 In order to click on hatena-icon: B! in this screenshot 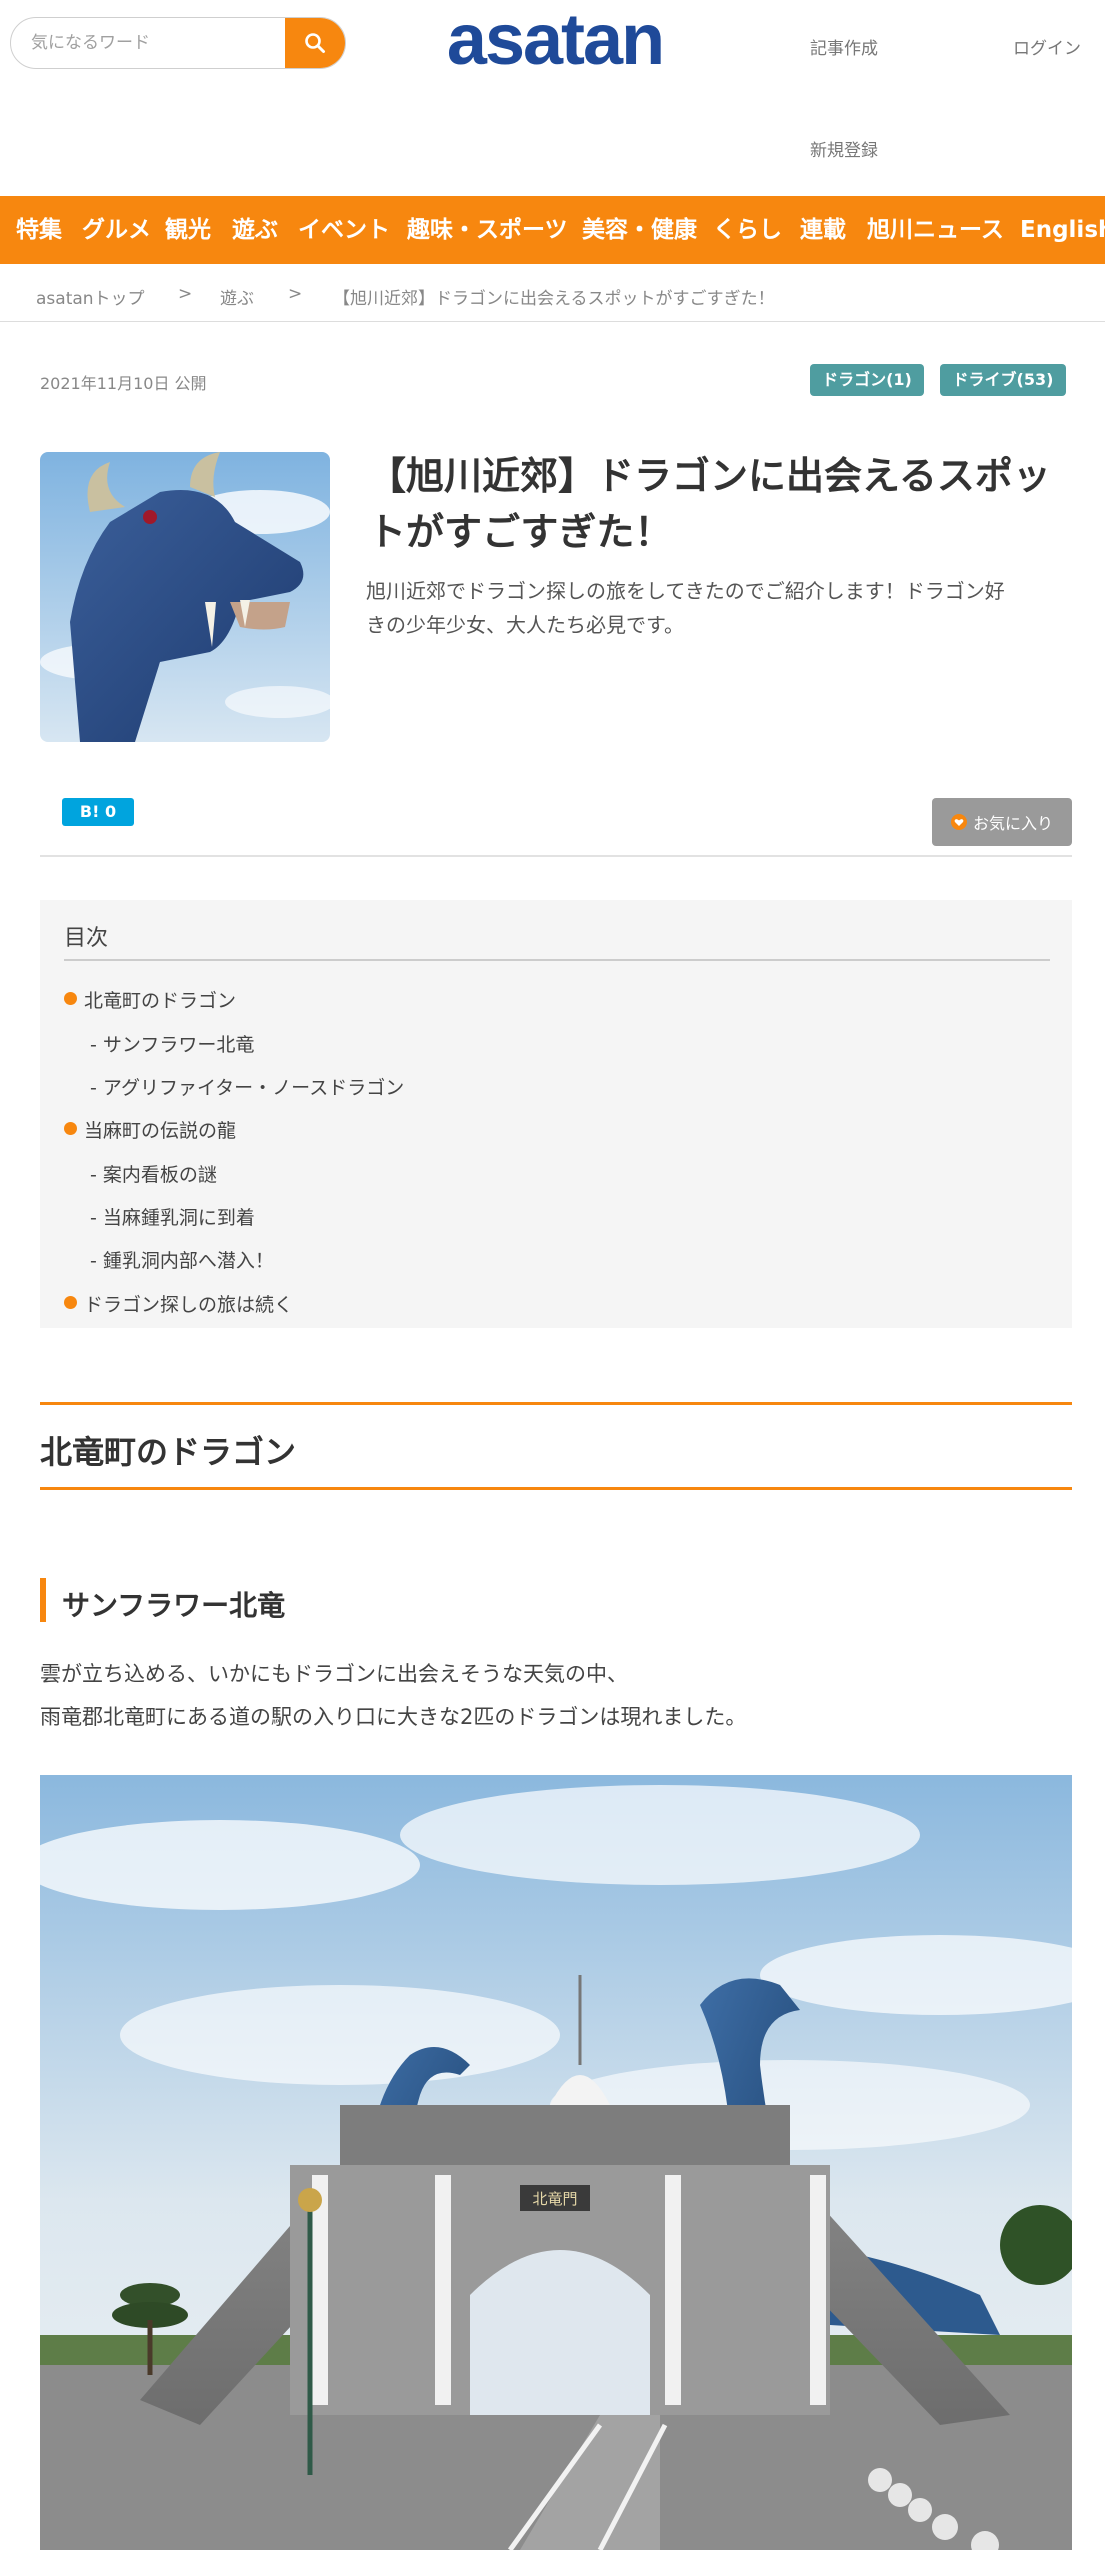, I will do `click(89, 811)`.